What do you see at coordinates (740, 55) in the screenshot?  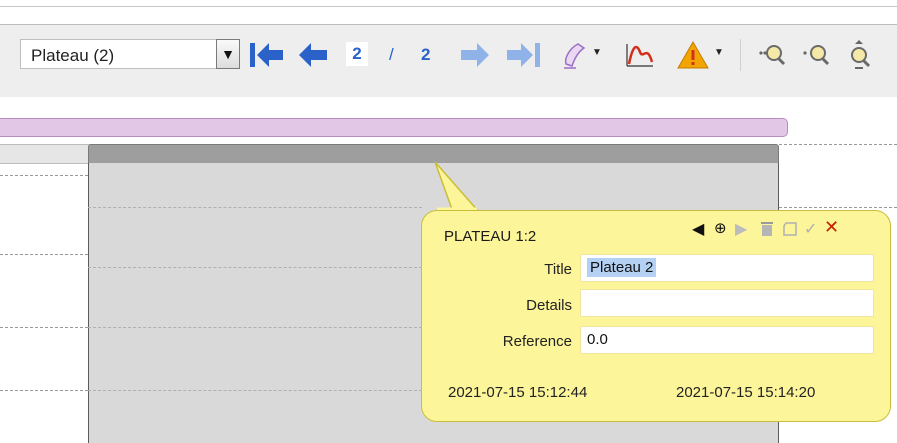 I see `toolbar-separator` at bounding box center [740, 55].